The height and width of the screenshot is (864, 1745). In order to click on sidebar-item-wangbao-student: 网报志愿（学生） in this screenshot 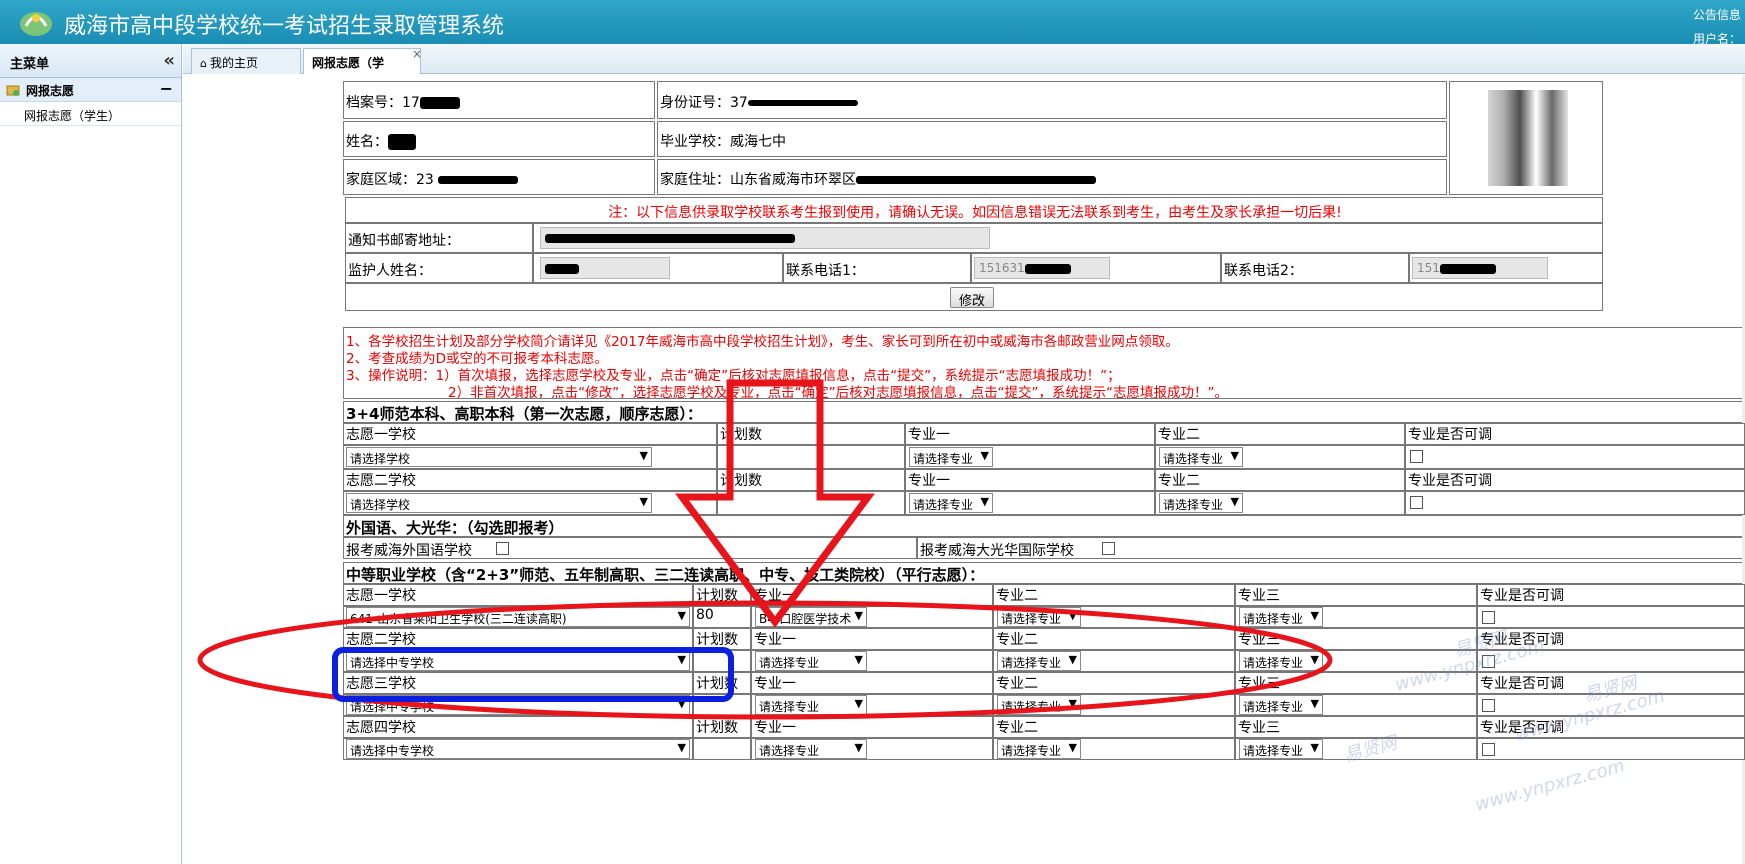, I will do `click(90, 114)`.